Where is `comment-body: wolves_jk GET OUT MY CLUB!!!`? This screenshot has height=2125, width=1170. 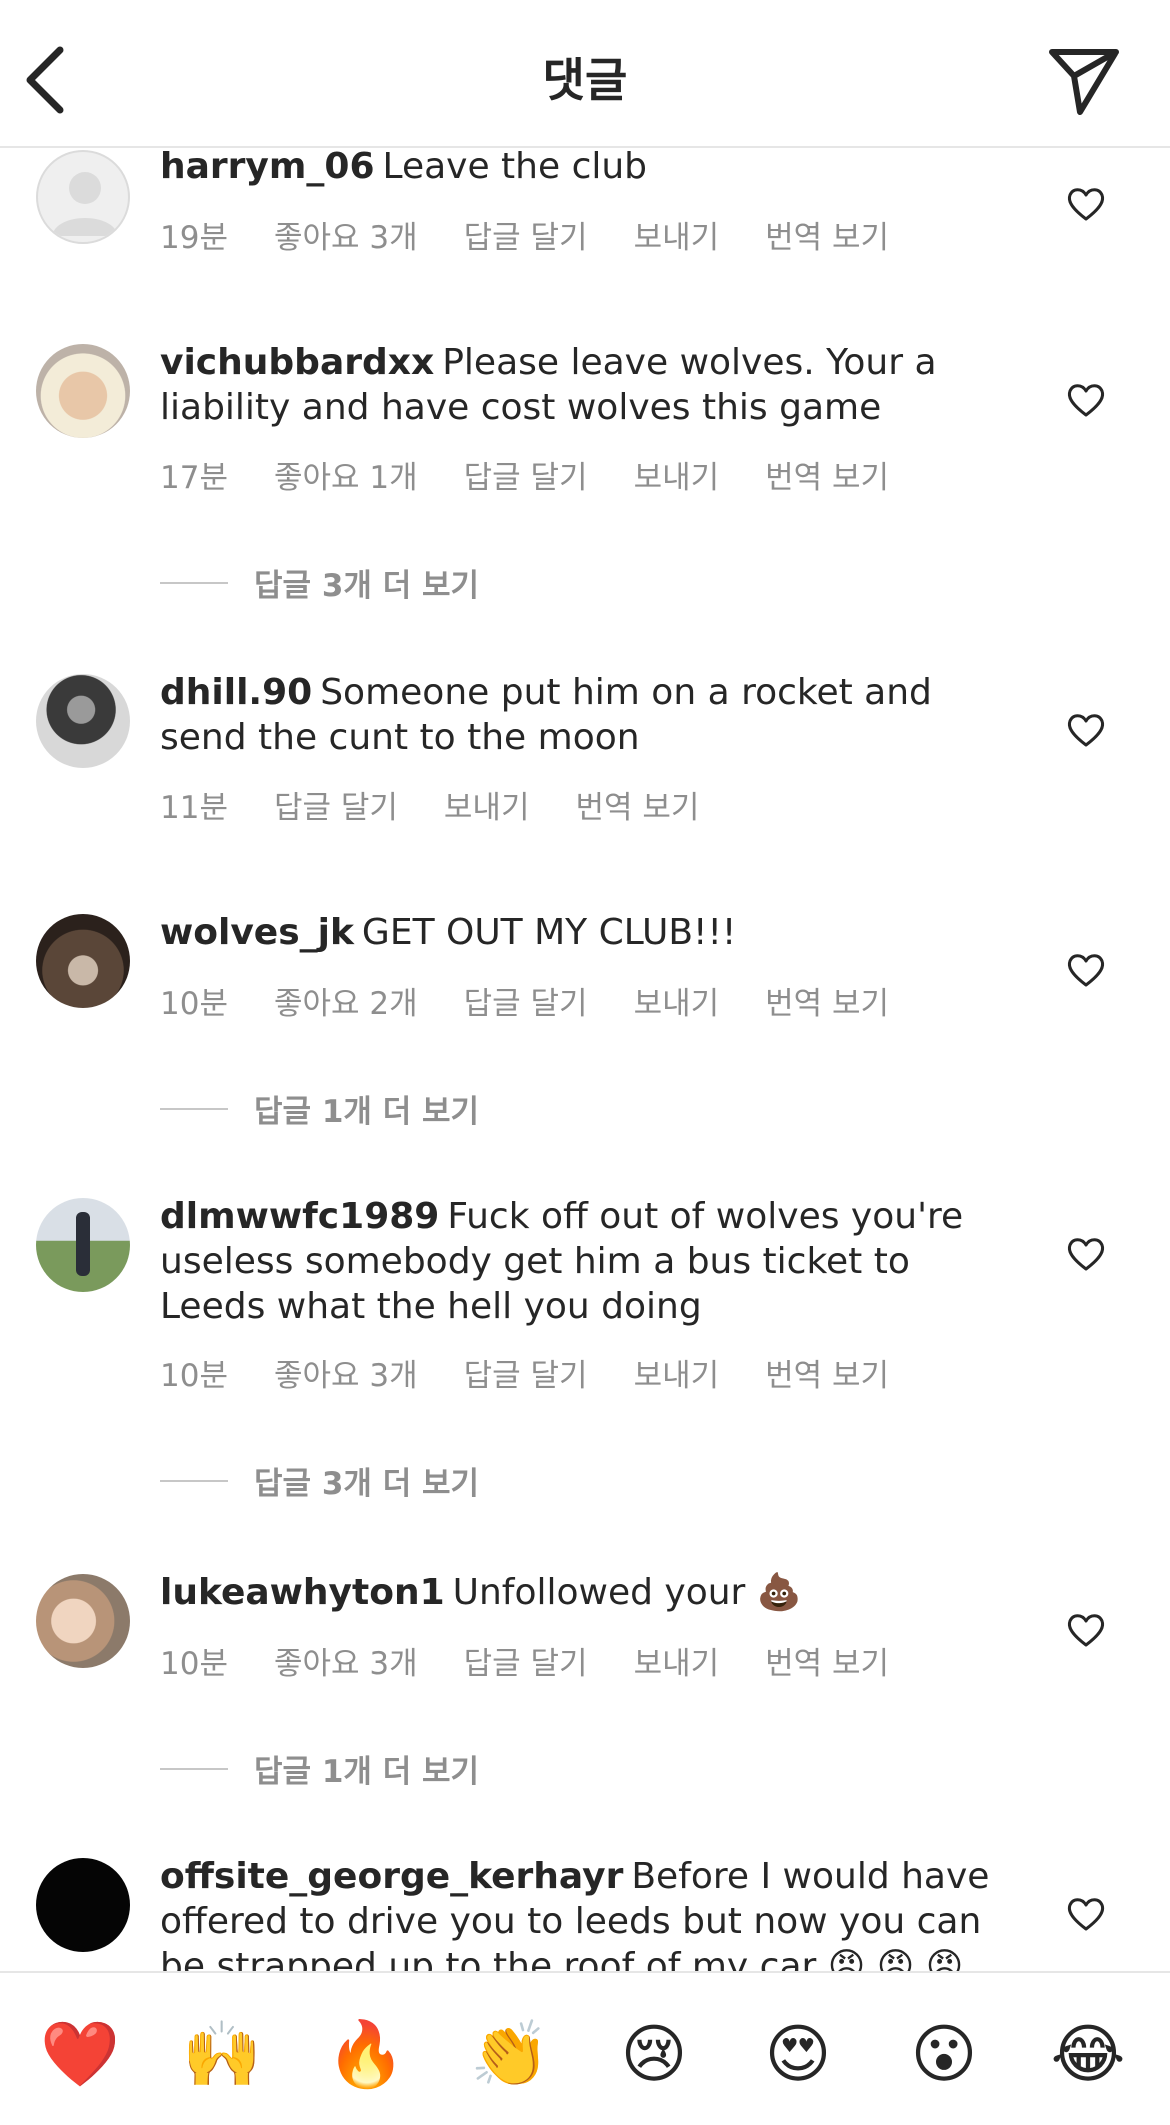
comment-body: wolves_jk GET OUT MY CLUB!!! is located at coordinates (580, 932).